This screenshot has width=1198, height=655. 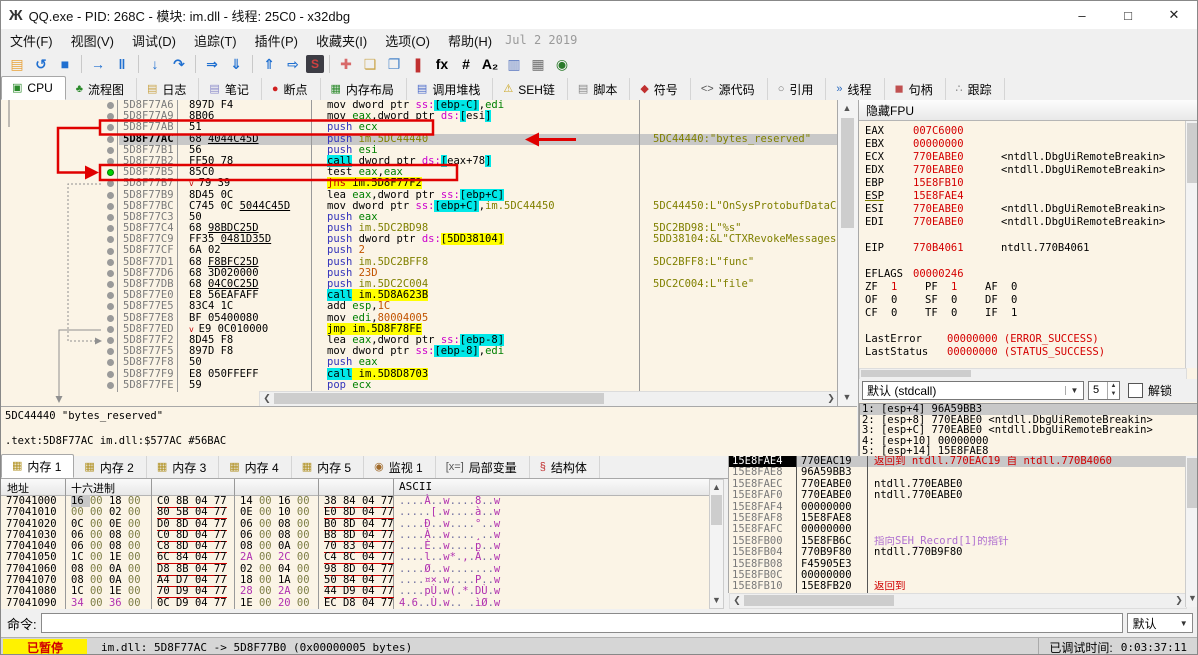 What do you see at coordinates (1025, 131) in the screenshot?
I see `register-row: EAX 007C6000` at bounding box center [1025, 131].